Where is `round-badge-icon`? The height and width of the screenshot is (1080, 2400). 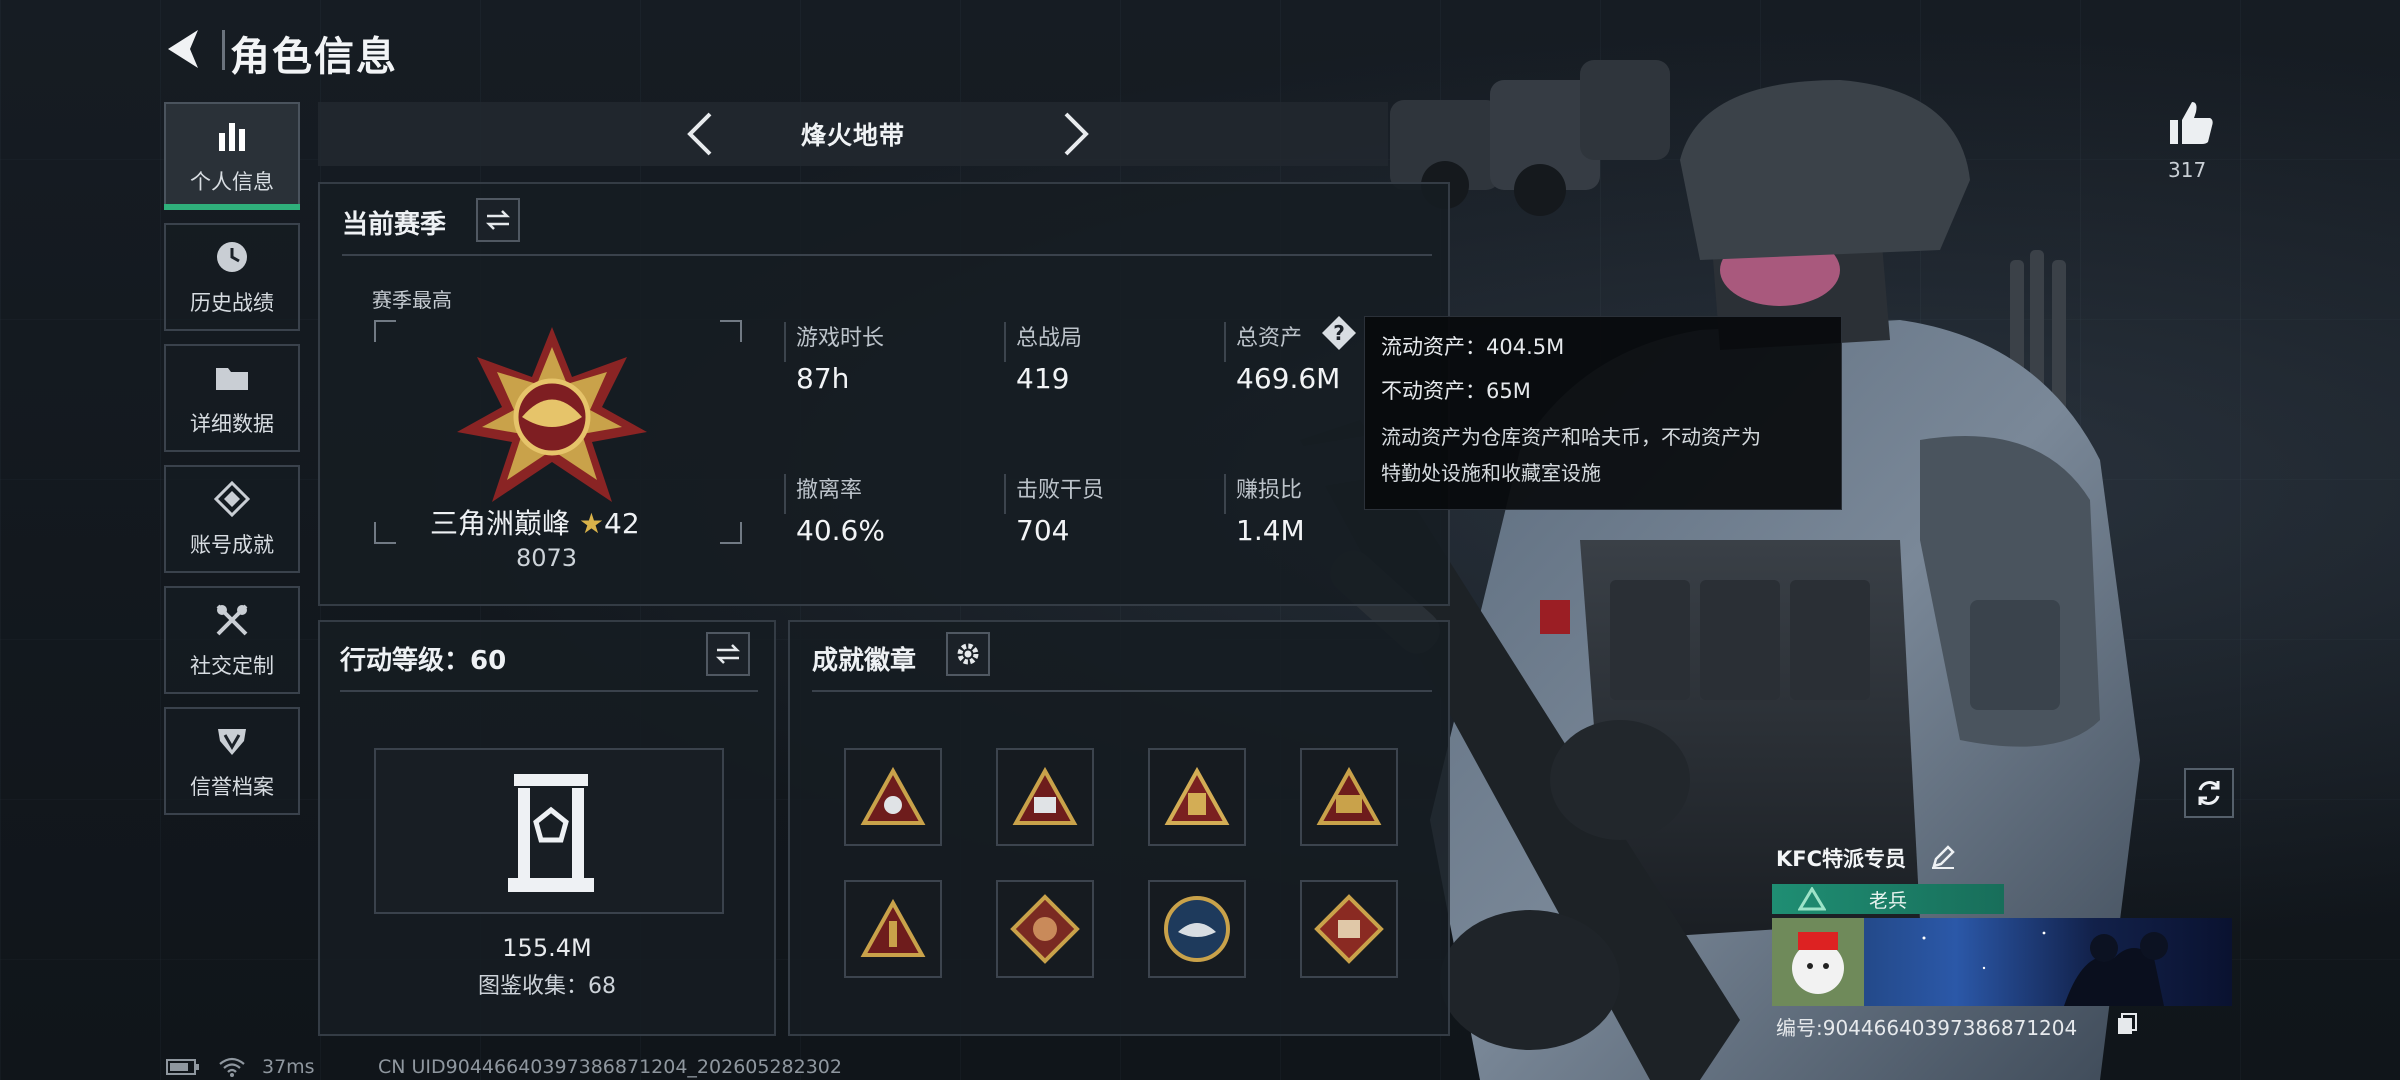
round-badge-icon is located at coordinates (1197, 929).